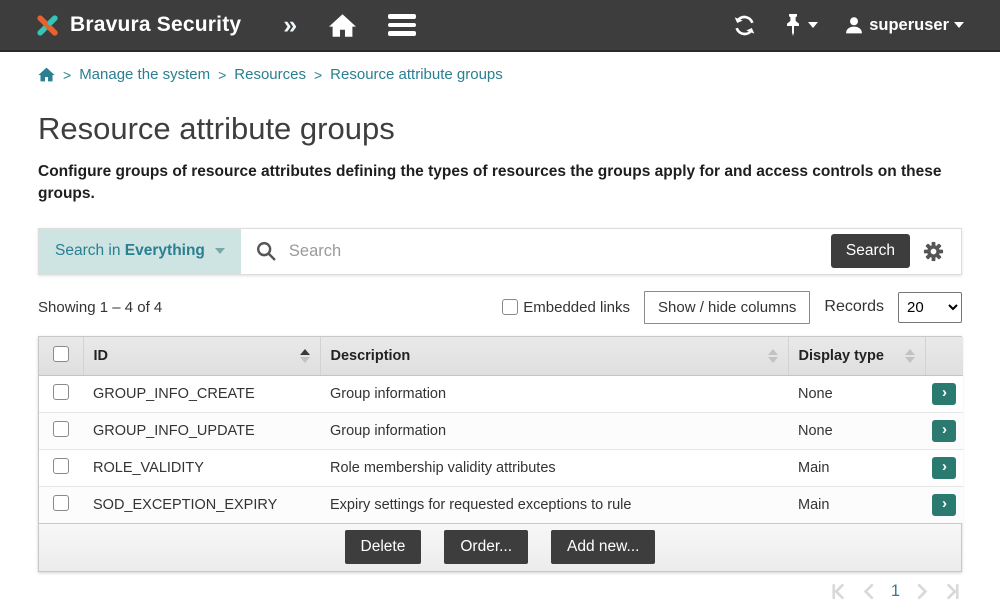 This screenshot has height=601, width=1000. Describe the element at coordinates (813, 25) in the screenshot. I see `pin-caret-icon` at that location.